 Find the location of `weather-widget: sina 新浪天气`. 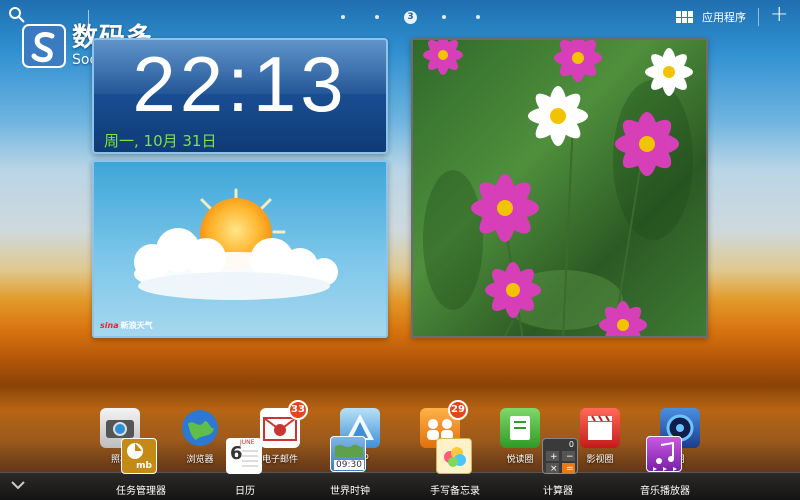

weather-widget: sina 新浪天气 is located at coordinates (240, 249).